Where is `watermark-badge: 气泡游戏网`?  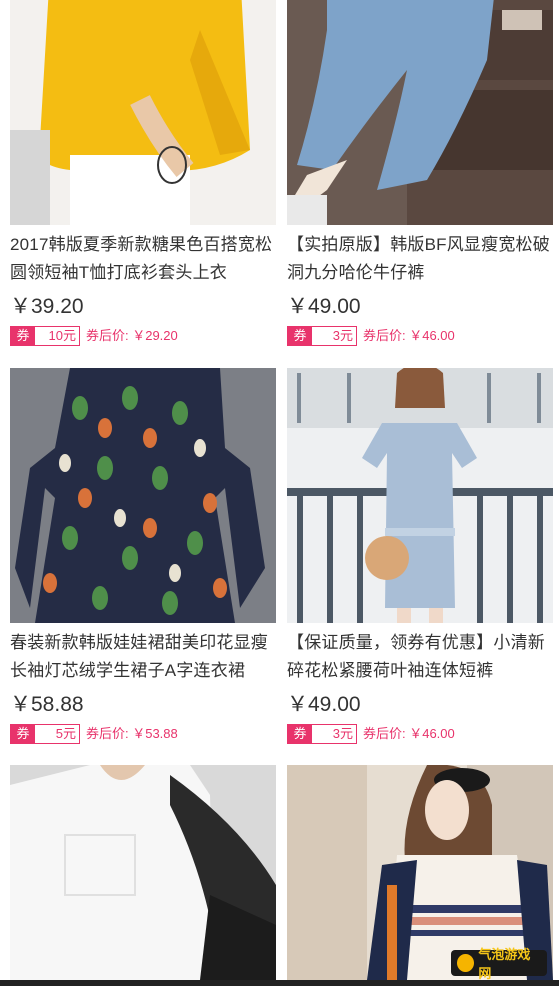 watermark-badge: 气泡游戏网 is located at coordinates (499, 963).